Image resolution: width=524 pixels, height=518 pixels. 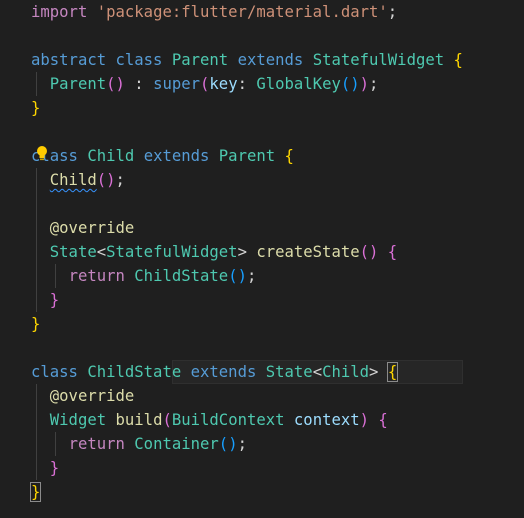 What do you see at coordinates (111, 156) in the screenshot?
I see `class-name-child: Child` at bounding box center [111, 156].